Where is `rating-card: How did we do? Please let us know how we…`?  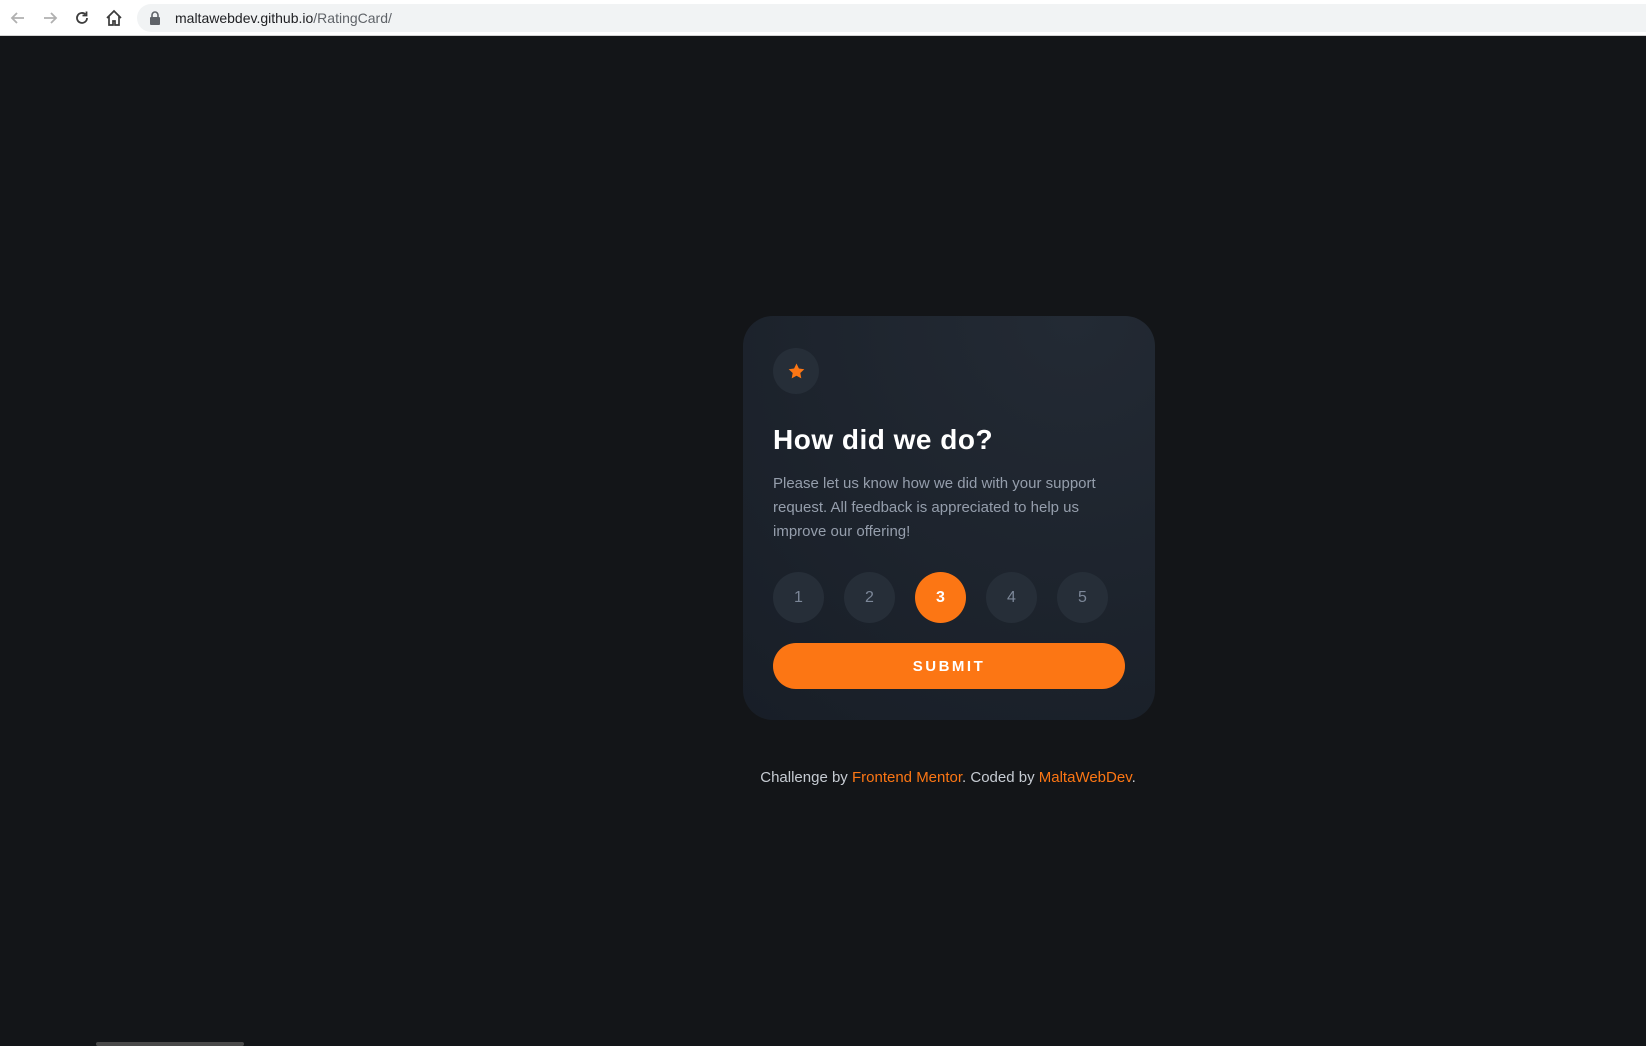 rating-card: How did we do? Please let us know how we… is located at coordinates (949, 518).